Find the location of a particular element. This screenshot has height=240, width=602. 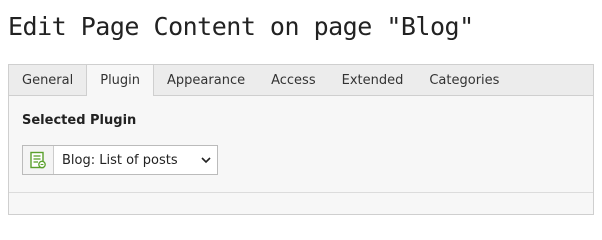

plugin-select: Blog: List of posts is located at coordinates (120, 160).